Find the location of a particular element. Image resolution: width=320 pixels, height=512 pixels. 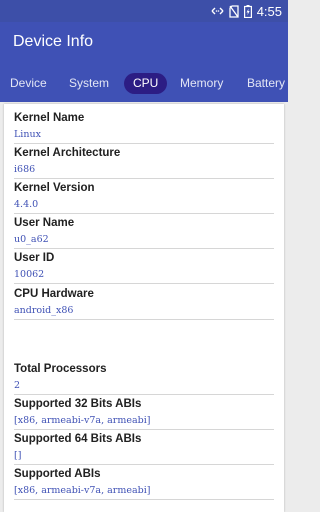

app-title: Device Info is located at coordinates (53, 41).